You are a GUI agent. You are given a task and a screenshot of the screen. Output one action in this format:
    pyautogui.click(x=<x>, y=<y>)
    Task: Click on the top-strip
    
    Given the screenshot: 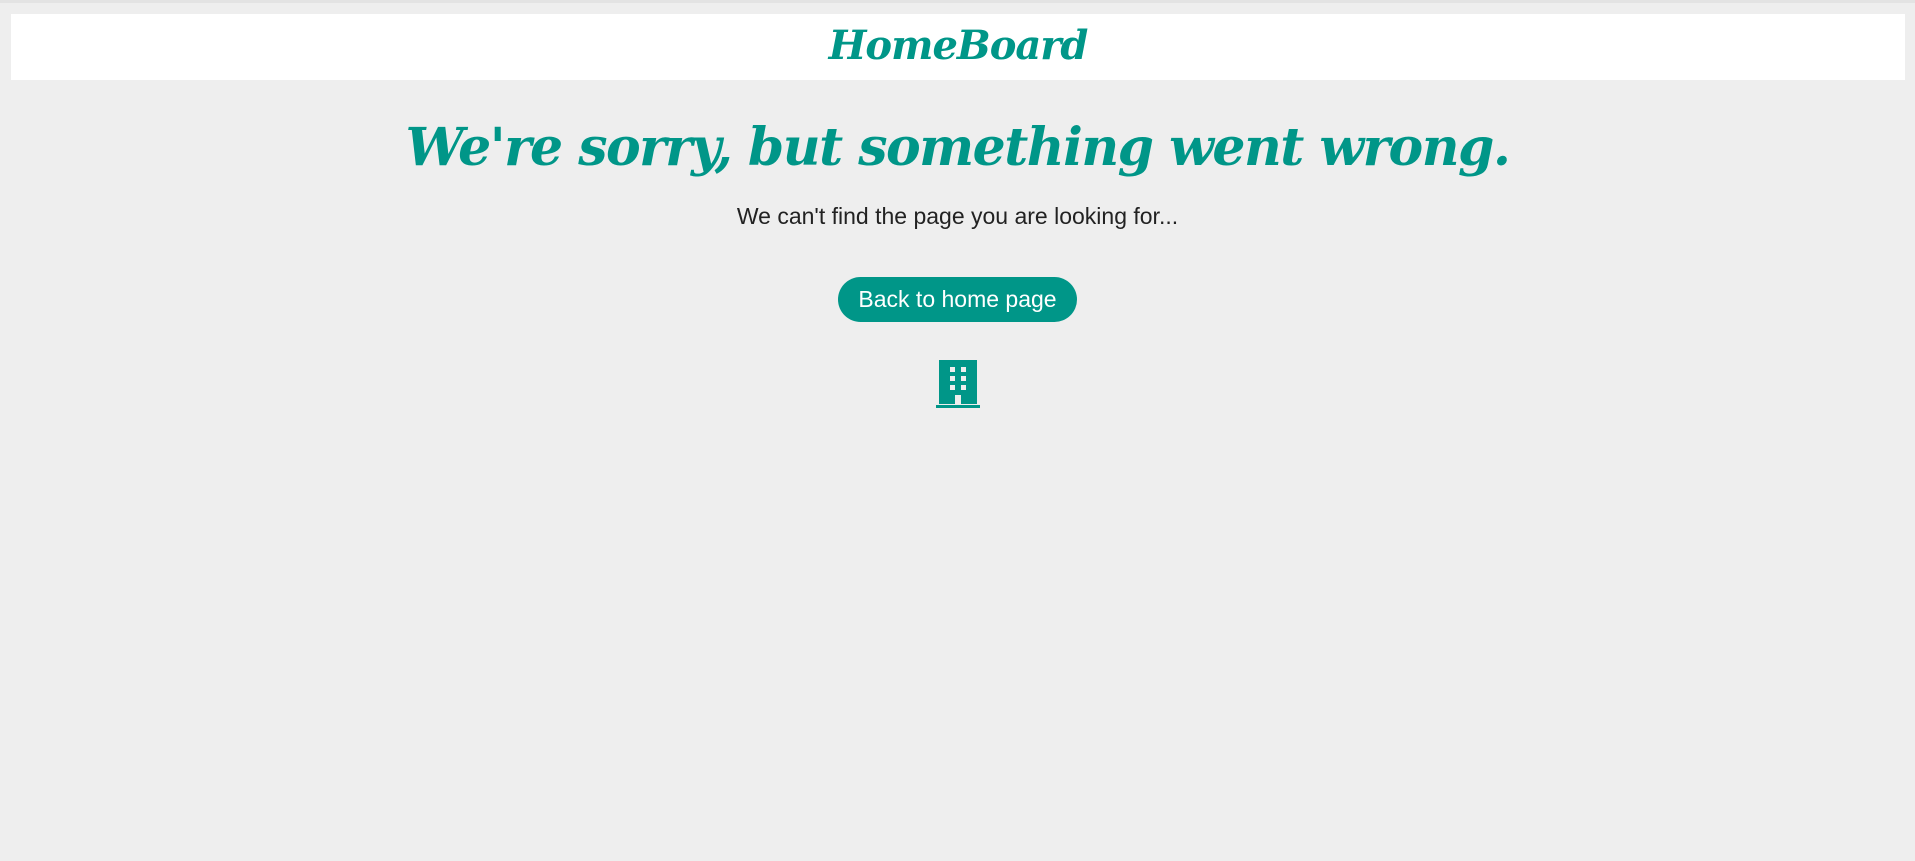 What is the action you would take?
    pyautogui.click(x=957, y=1)
    